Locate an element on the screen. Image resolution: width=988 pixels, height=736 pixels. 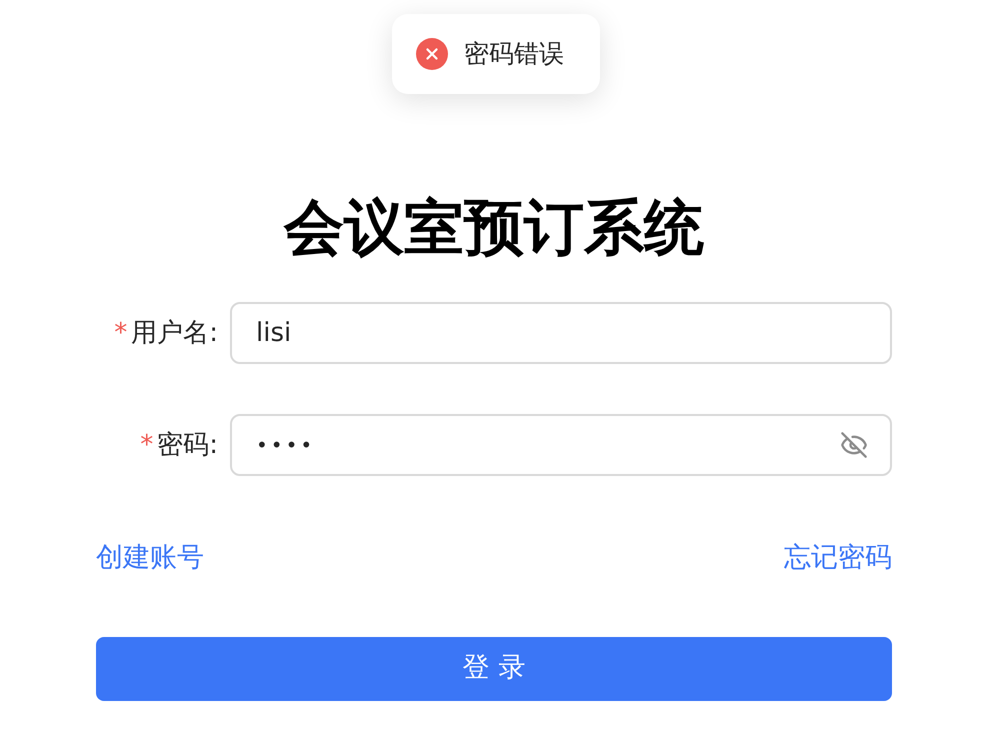
toast-message: 密码错误 is located at coordinates (514, 54).